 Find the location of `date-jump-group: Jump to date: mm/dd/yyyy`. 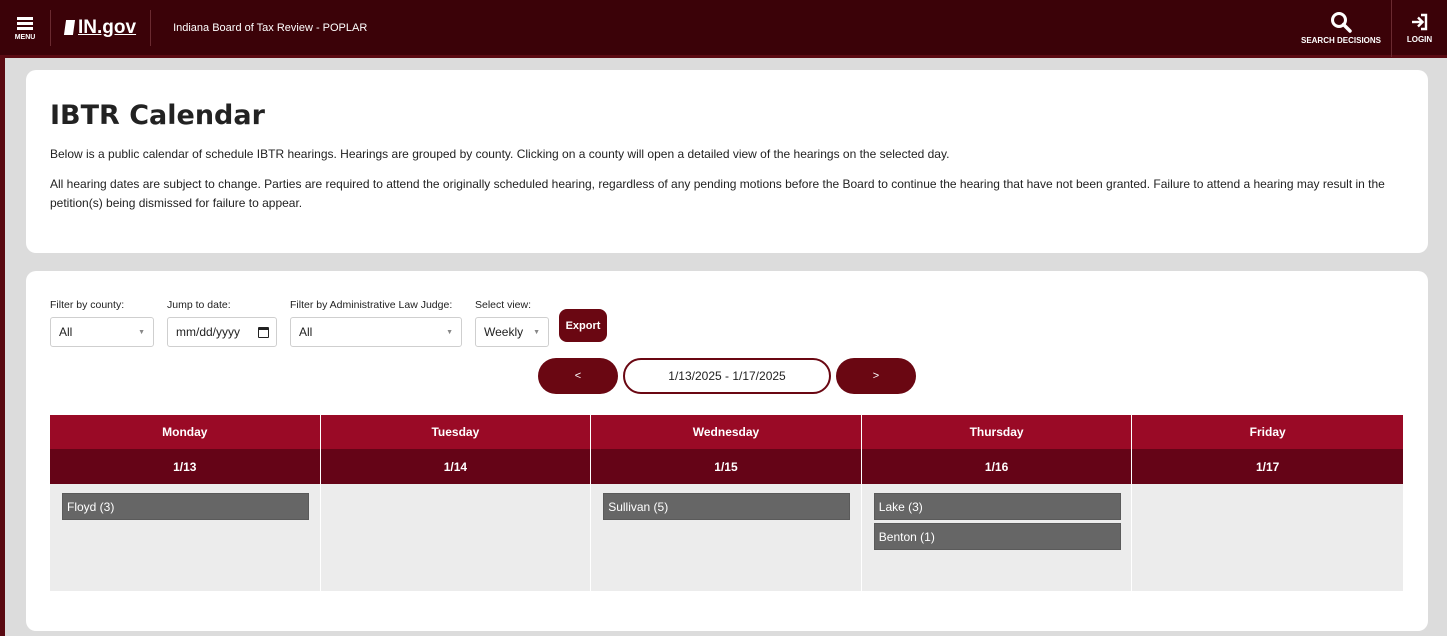

date-jump-group: Jump to date: mm/dd/yyyy is located at coordinates (222, 323).